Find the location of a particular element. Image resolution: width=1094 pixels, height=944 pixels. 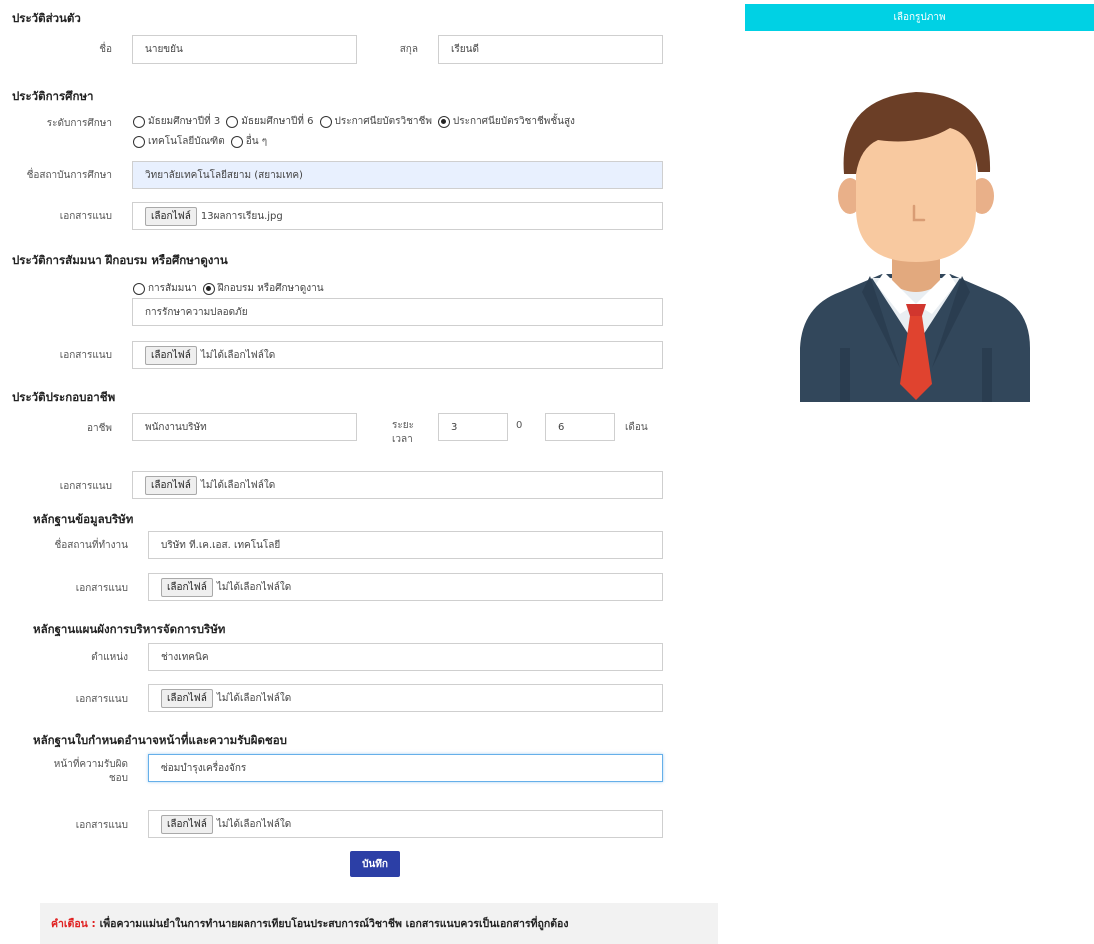

duration-unit-label: เดือน is located at coordinates (636, 427).